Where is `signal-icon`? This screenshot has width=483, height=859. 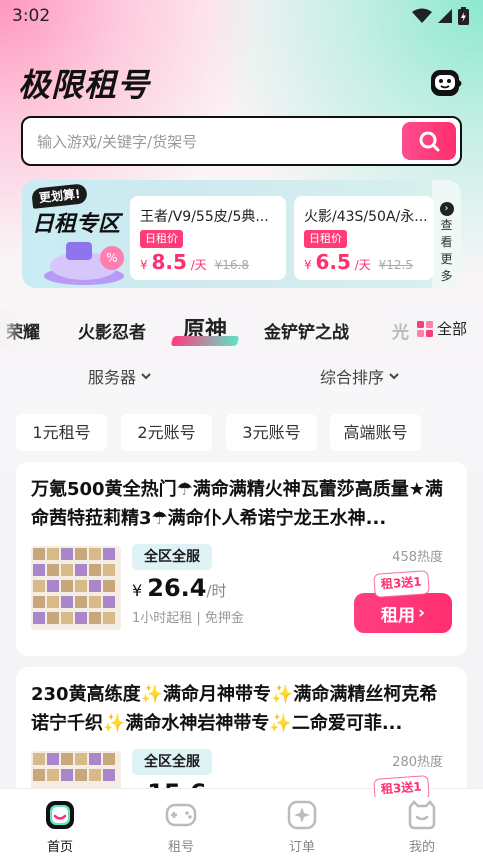
signal-icon is located at coordinates (445, 16).